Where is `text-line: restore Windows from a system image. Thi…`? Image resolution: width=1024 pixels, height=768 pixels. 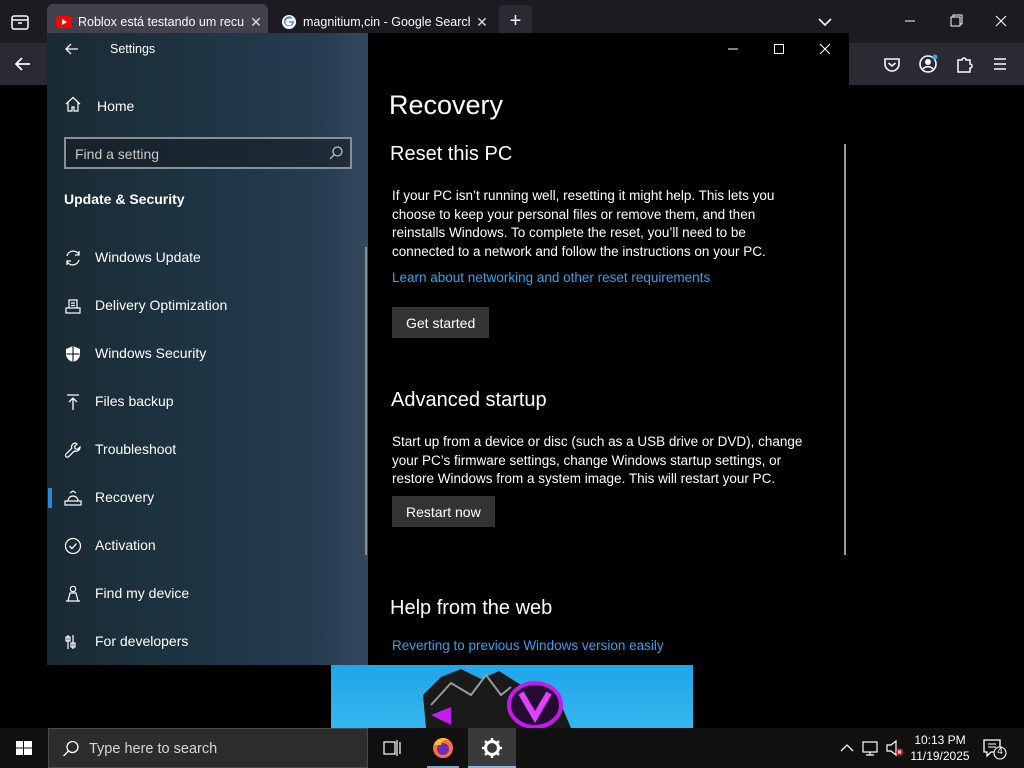 text-line: restore Windows from a system image. Thi… is located at coordinates (584, 478).